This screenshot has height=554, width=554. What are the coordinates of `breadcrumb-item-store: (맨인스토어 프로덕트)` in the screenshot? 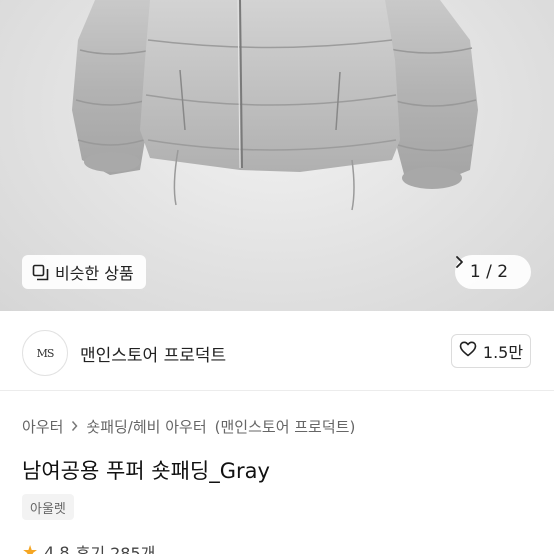 It's located at (285, 426).